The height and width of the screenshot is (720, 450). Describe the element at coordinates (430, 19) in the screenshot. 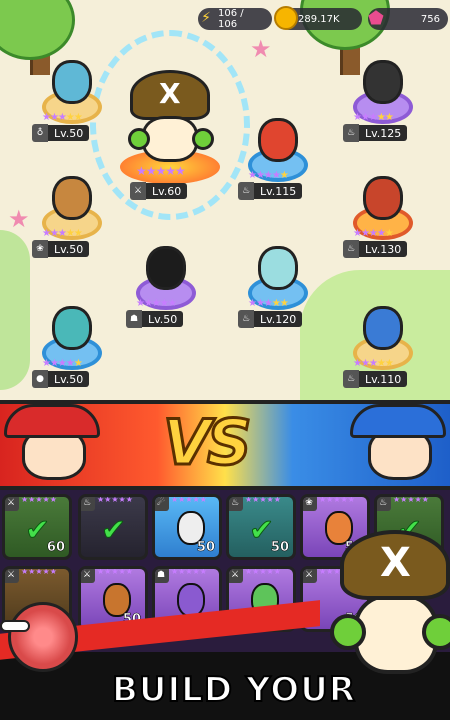

I see `gem-value: 756` at that location.